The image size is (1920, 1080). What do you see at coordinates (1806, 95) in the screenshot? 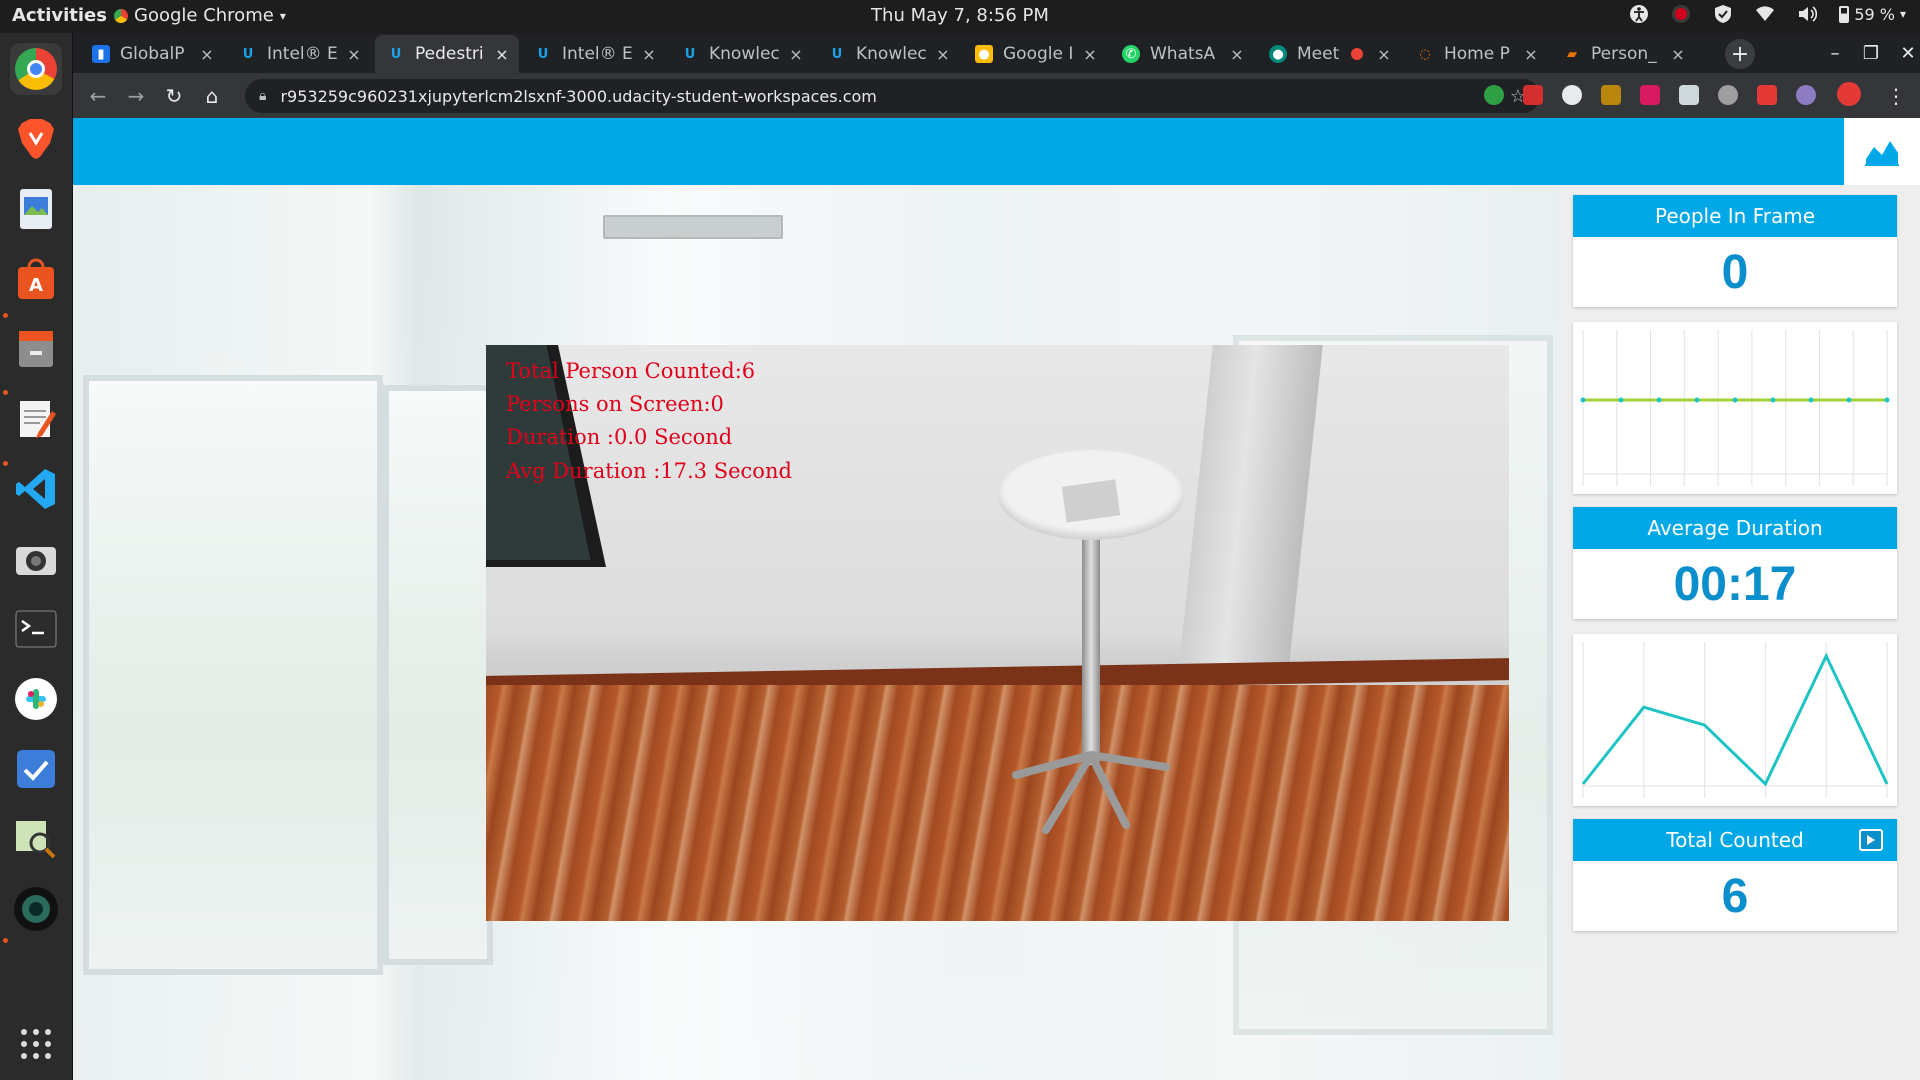
I see `extension-face-icon` at bounding box center [1806, 95].